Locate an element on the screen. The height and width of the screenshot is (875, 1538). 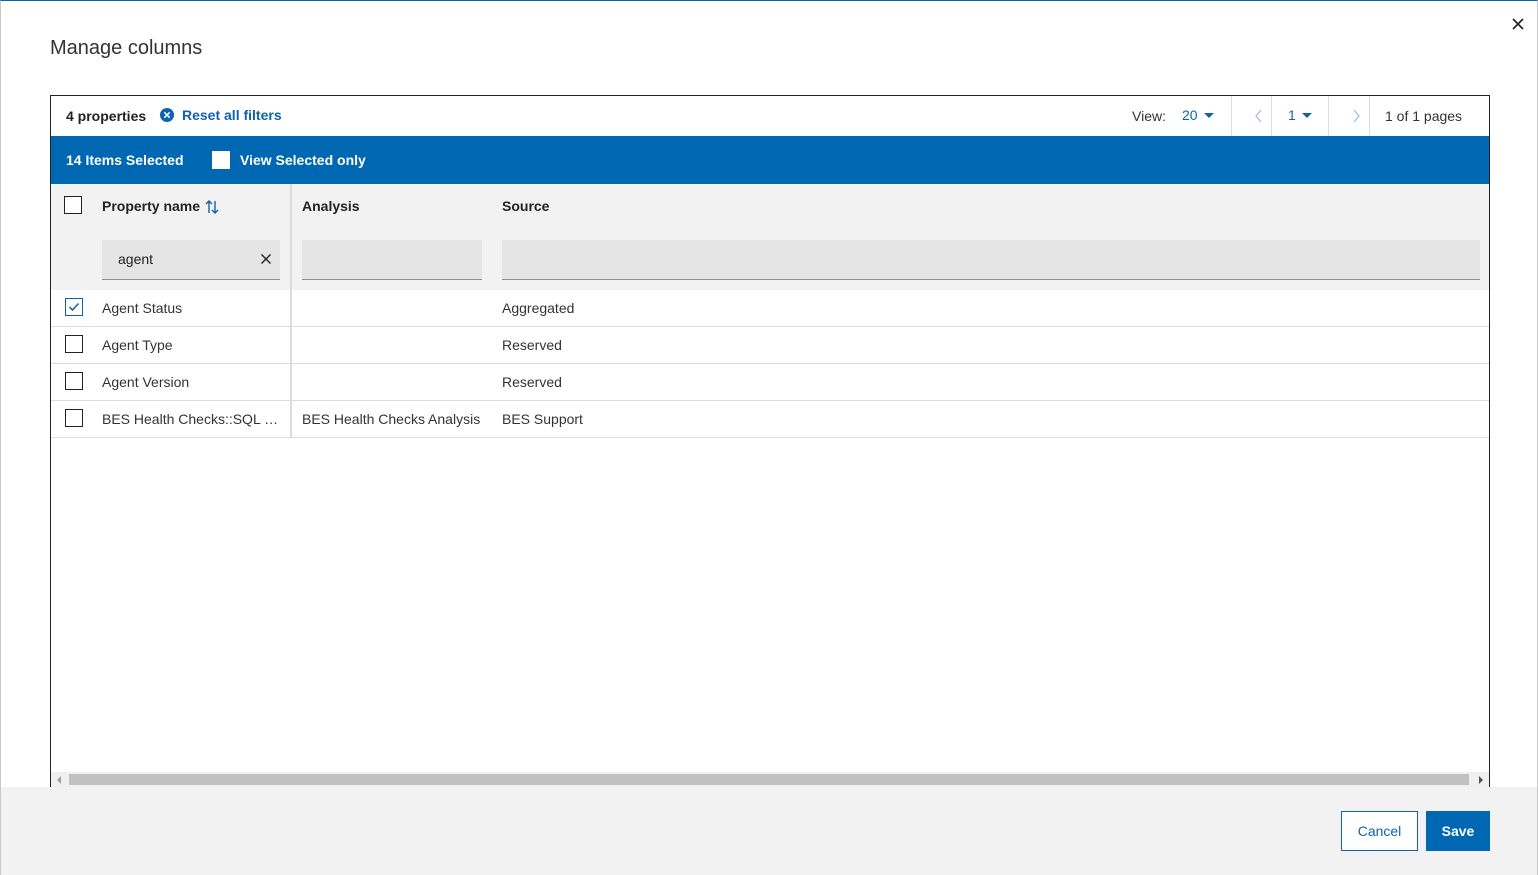
selection-bar: 14 Items Selected View Selected only is located at coordinates (770, 160).